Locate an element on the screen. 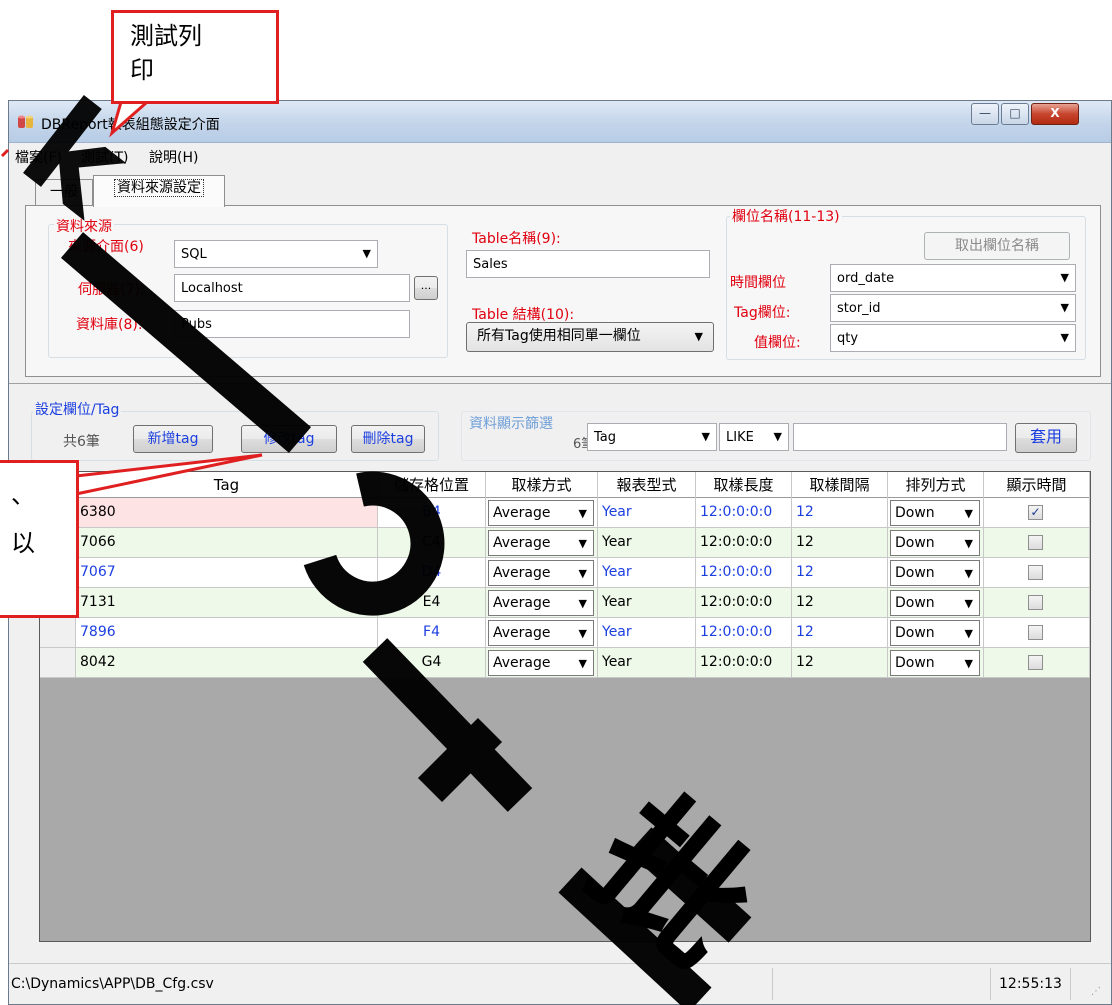  maximize-button: □ is located at coordinates (1015, 114).